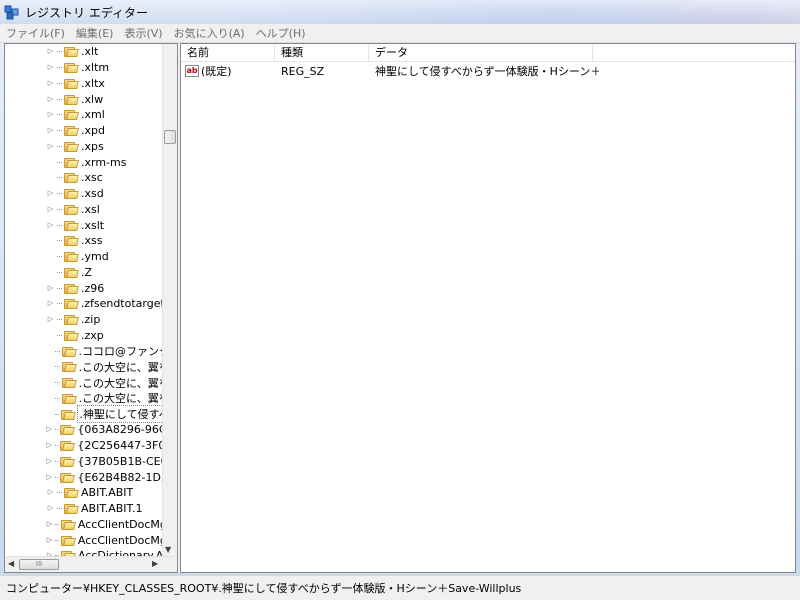 The image size is (800, 600). What do you see at coordinates (11, 563) in the screenshot?
I see `scroll-left-arrow-icon: ◀` at bounding box center [11, 563].